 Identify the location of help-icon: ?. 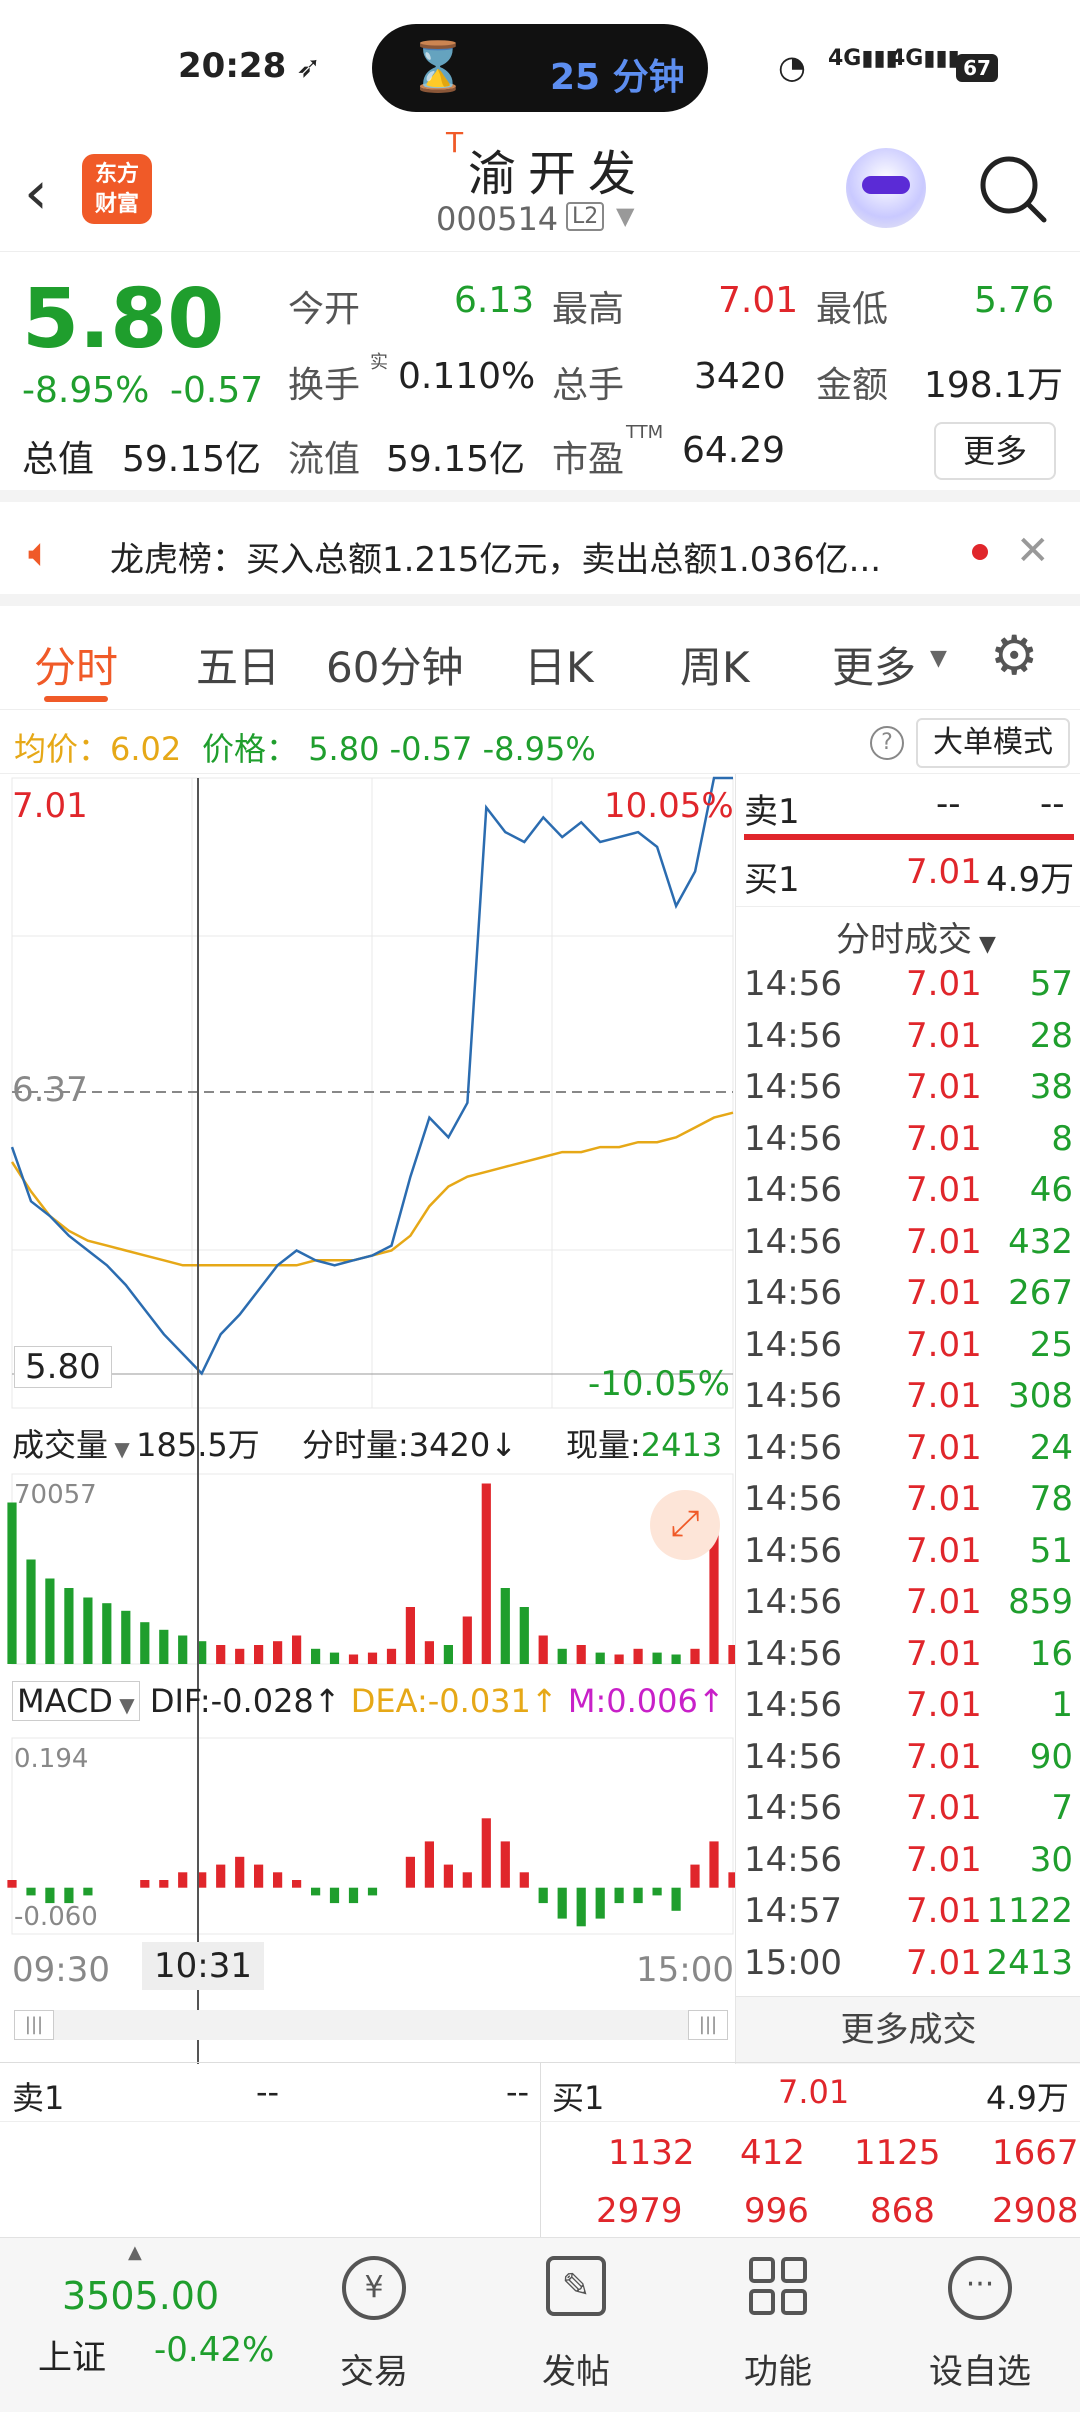
(887, 743).